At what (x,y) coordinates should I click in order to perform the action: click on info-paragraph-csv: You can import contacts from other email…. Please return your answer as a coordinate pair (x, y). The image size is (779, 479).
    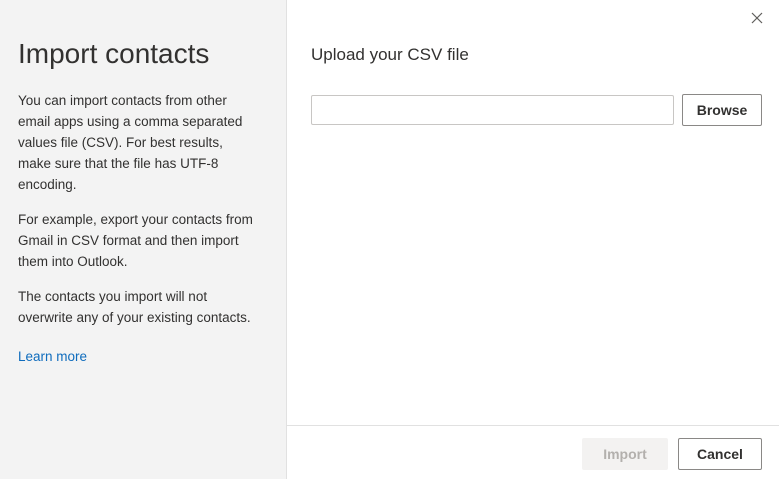
    Looking at the image, I should click on (130, 142).